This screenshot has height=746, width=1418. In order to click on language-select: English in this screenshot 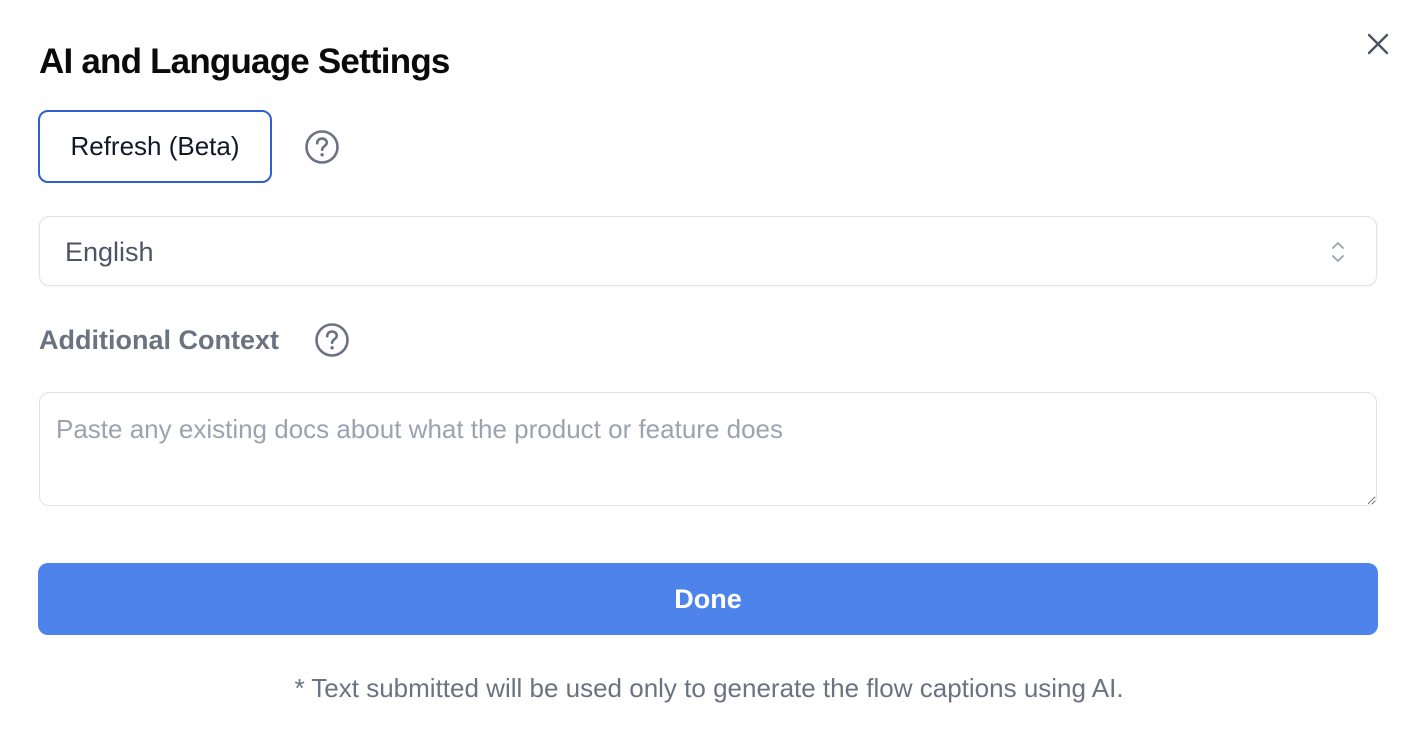, I will do `click(708, 251)`.